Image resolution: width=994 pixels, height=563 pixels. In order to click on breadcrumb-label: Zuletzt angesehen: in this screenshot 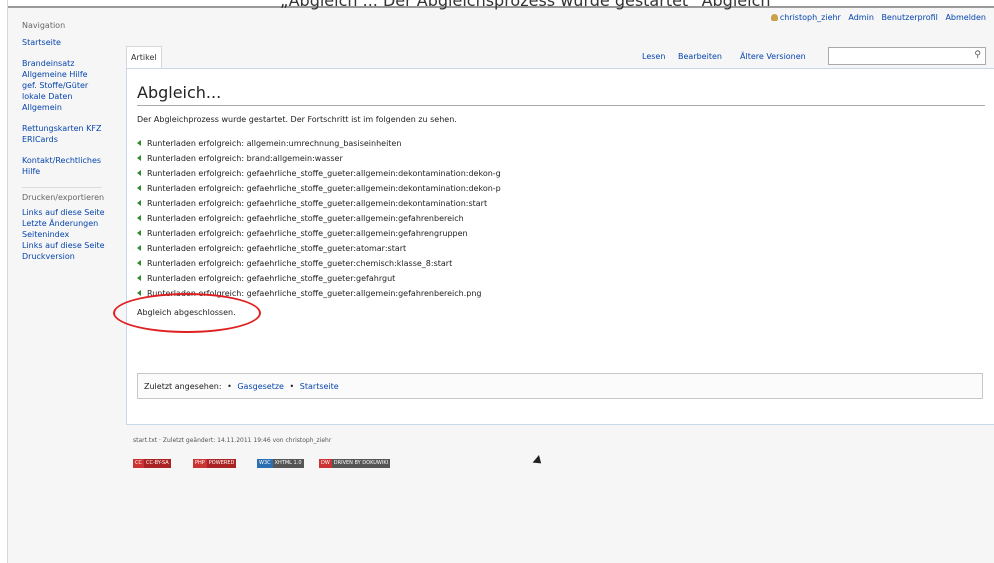, I will do `click(183, 386)`.